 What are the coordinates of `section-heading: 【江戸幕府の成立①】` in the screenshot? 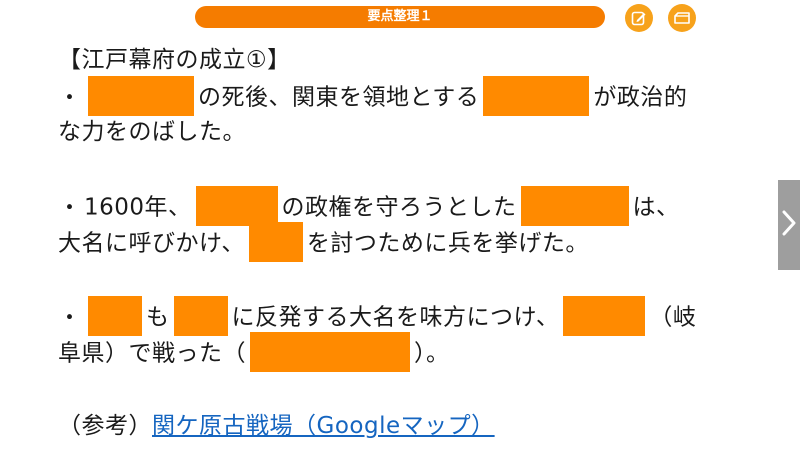 It's located at (174, 60).